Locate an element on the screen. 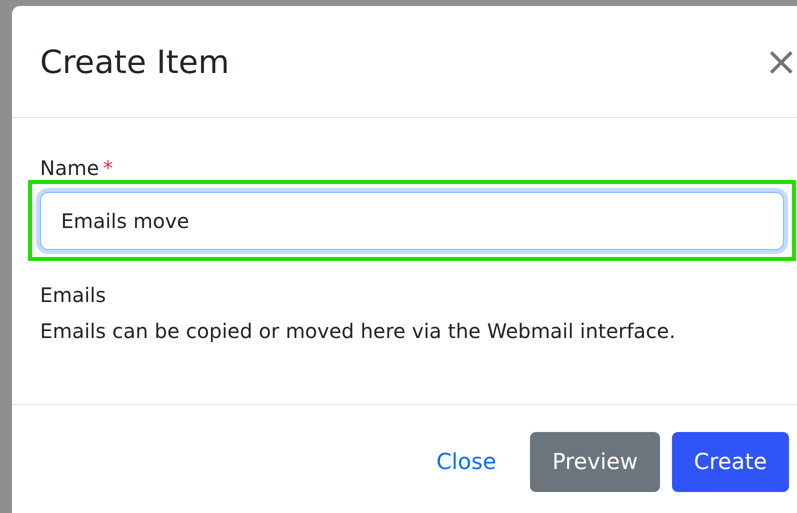  dialog-title: Create Item is located at coordinates (135, 61).